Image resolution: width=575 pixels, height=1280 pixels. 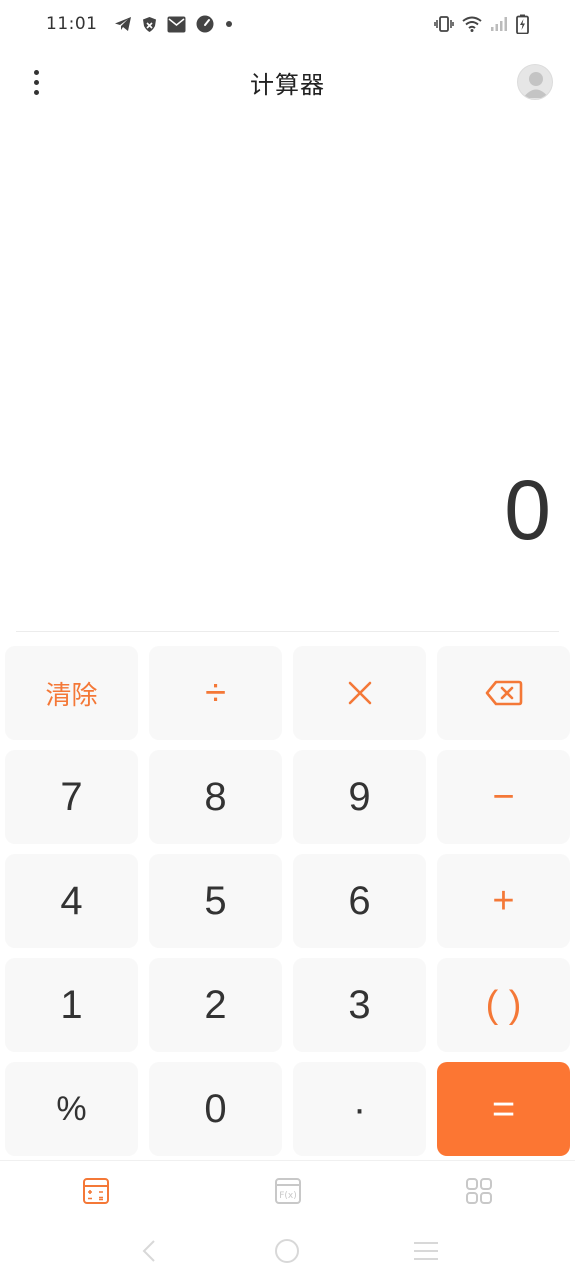 I want to click on more-vertical-icon, so click(x=36, y=72).